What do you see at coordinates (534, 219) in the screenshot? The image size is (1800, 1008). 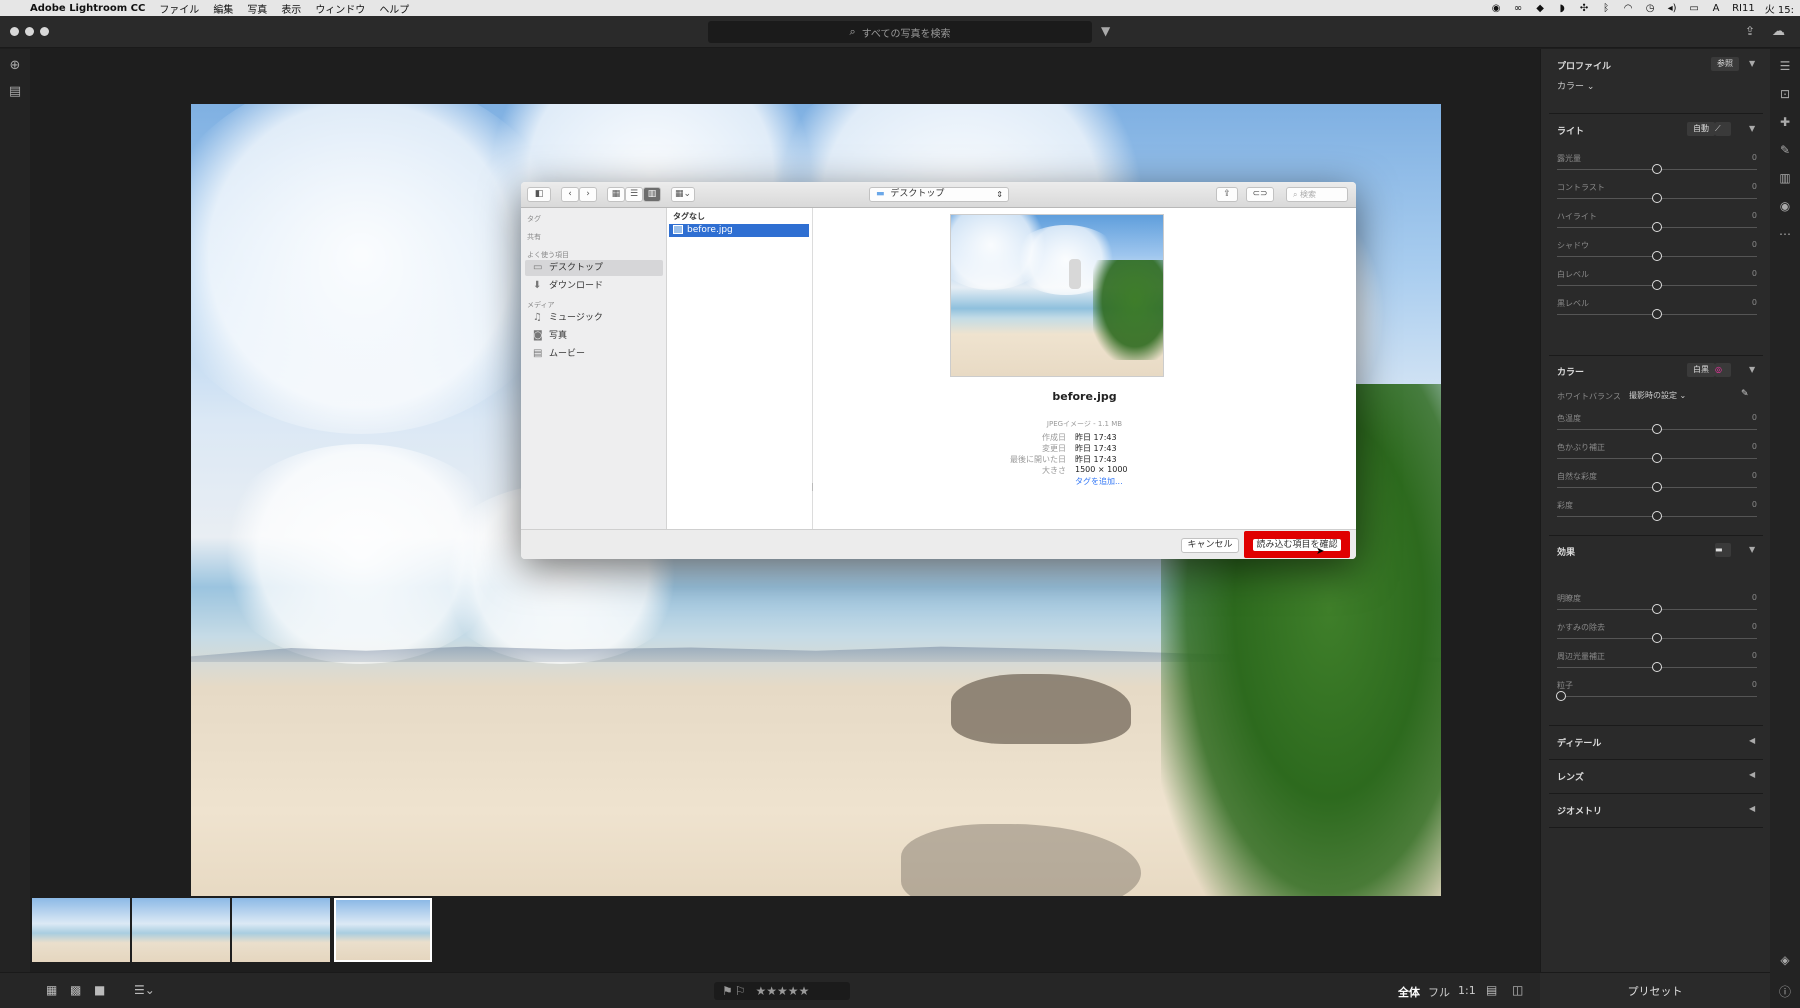 I see `sidebar-tags-head: タグ` at bounding box center [534, 219].